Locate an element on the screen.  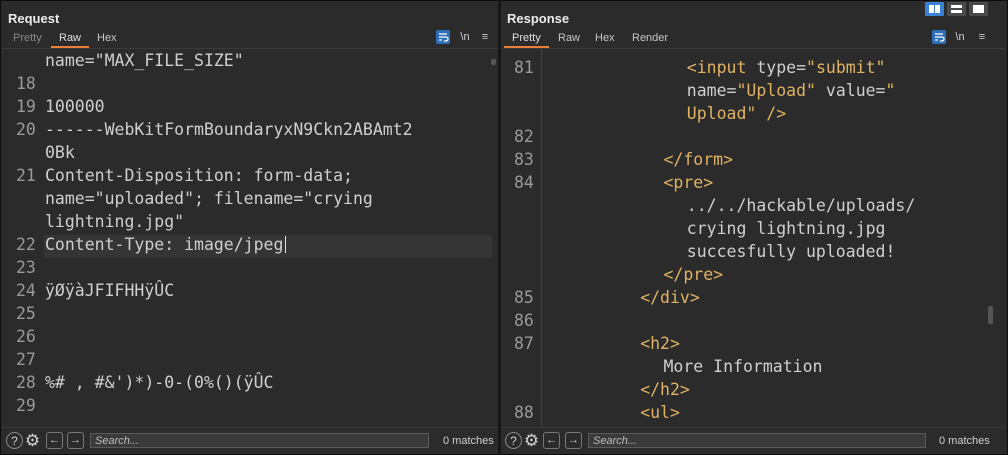
response-title: Response is located at coordinates (538, 18).